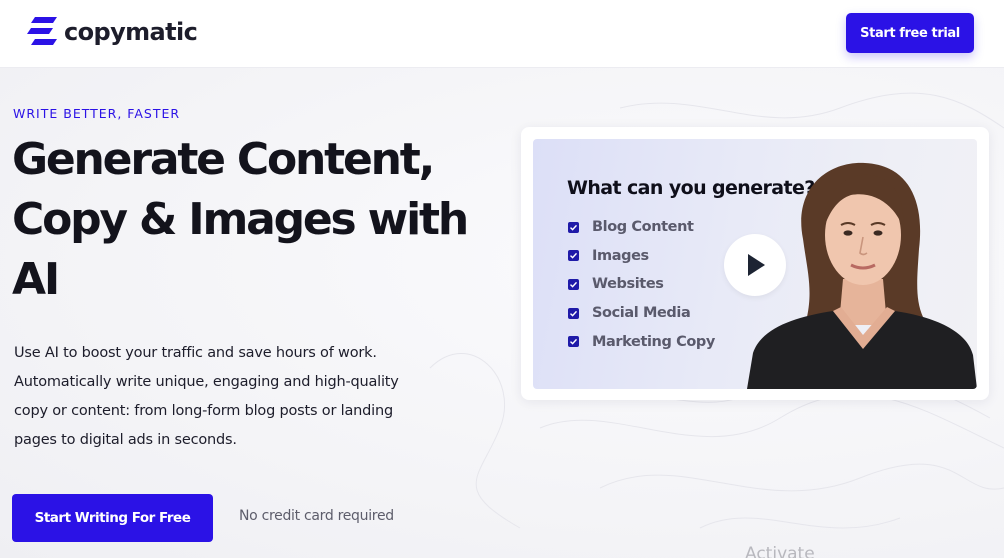 Image resolution: width=1004 pixels, height=558 pixels. I want to click on headline-line: Copy & Images with, so click(240, 219).